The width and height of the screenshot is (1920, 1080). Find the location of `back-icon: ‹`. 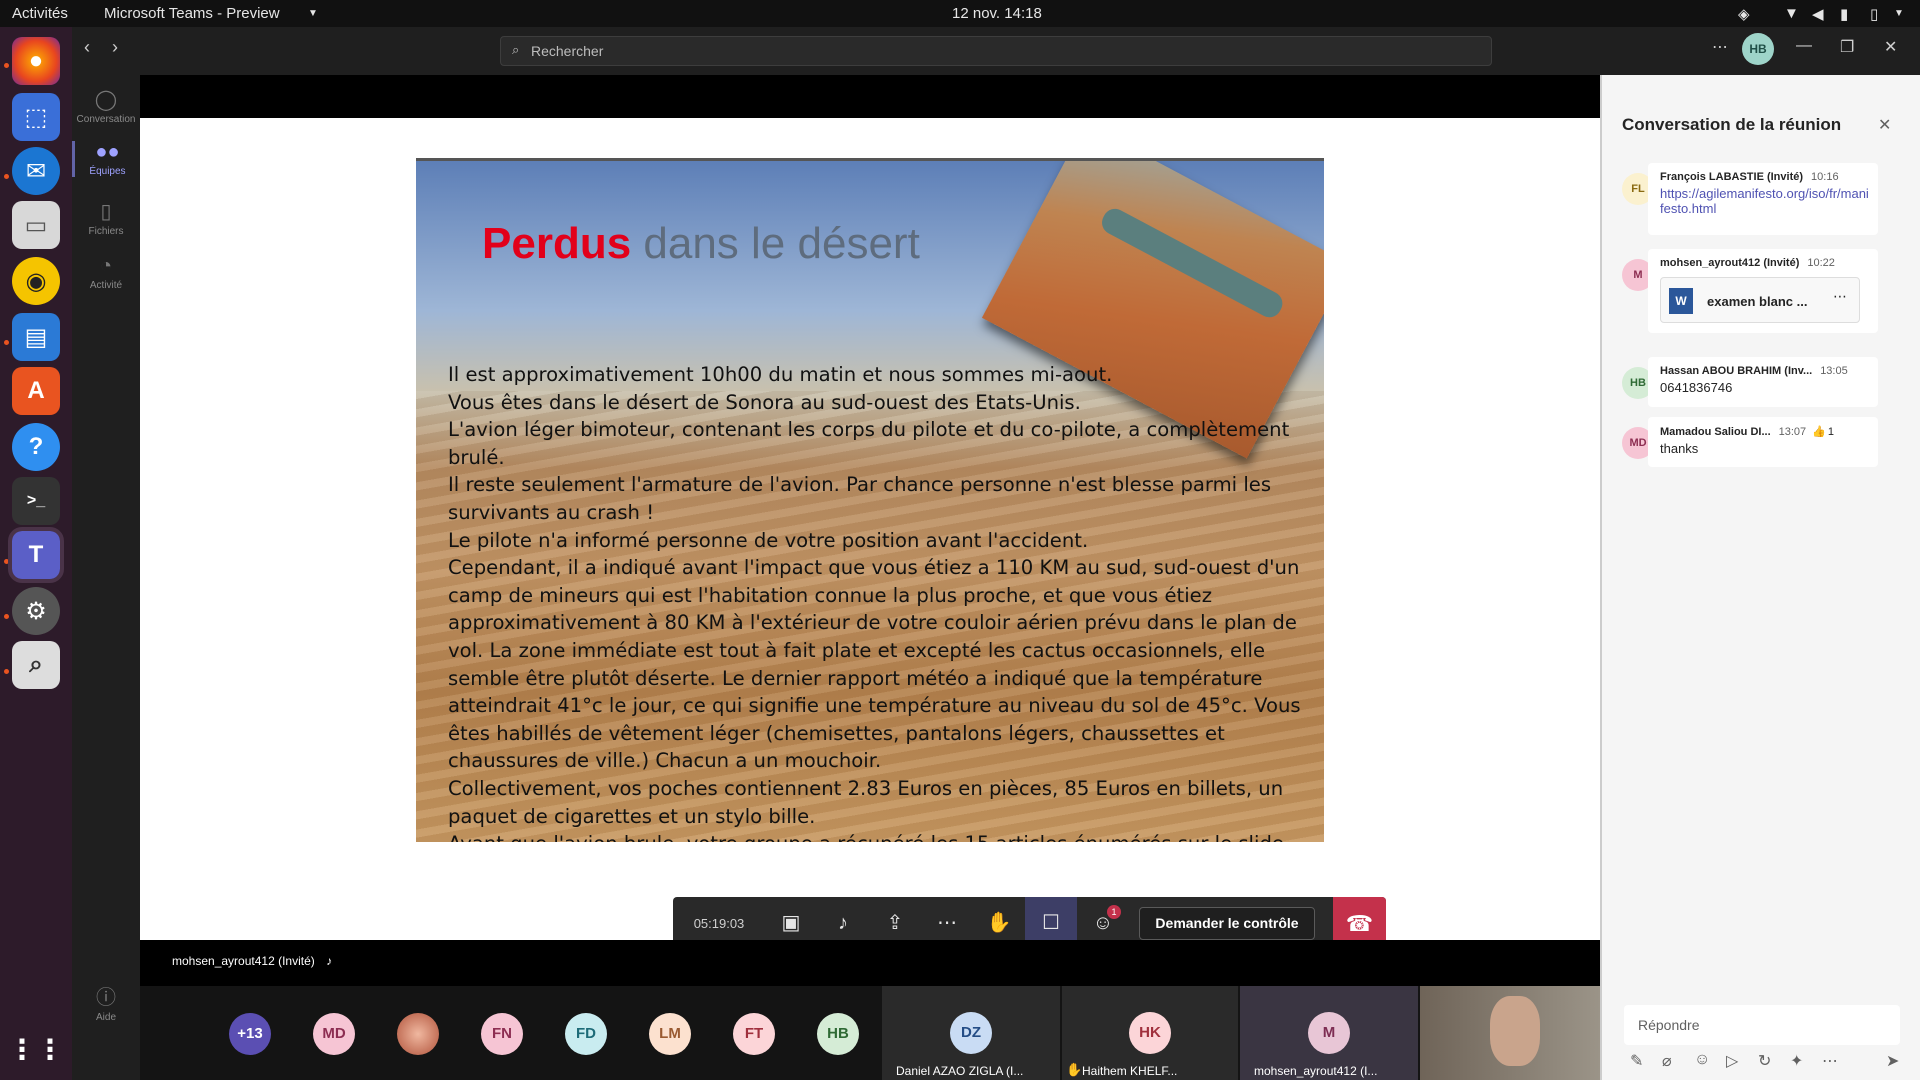

back-icon: ‹ is located at coordinates (87, 47).